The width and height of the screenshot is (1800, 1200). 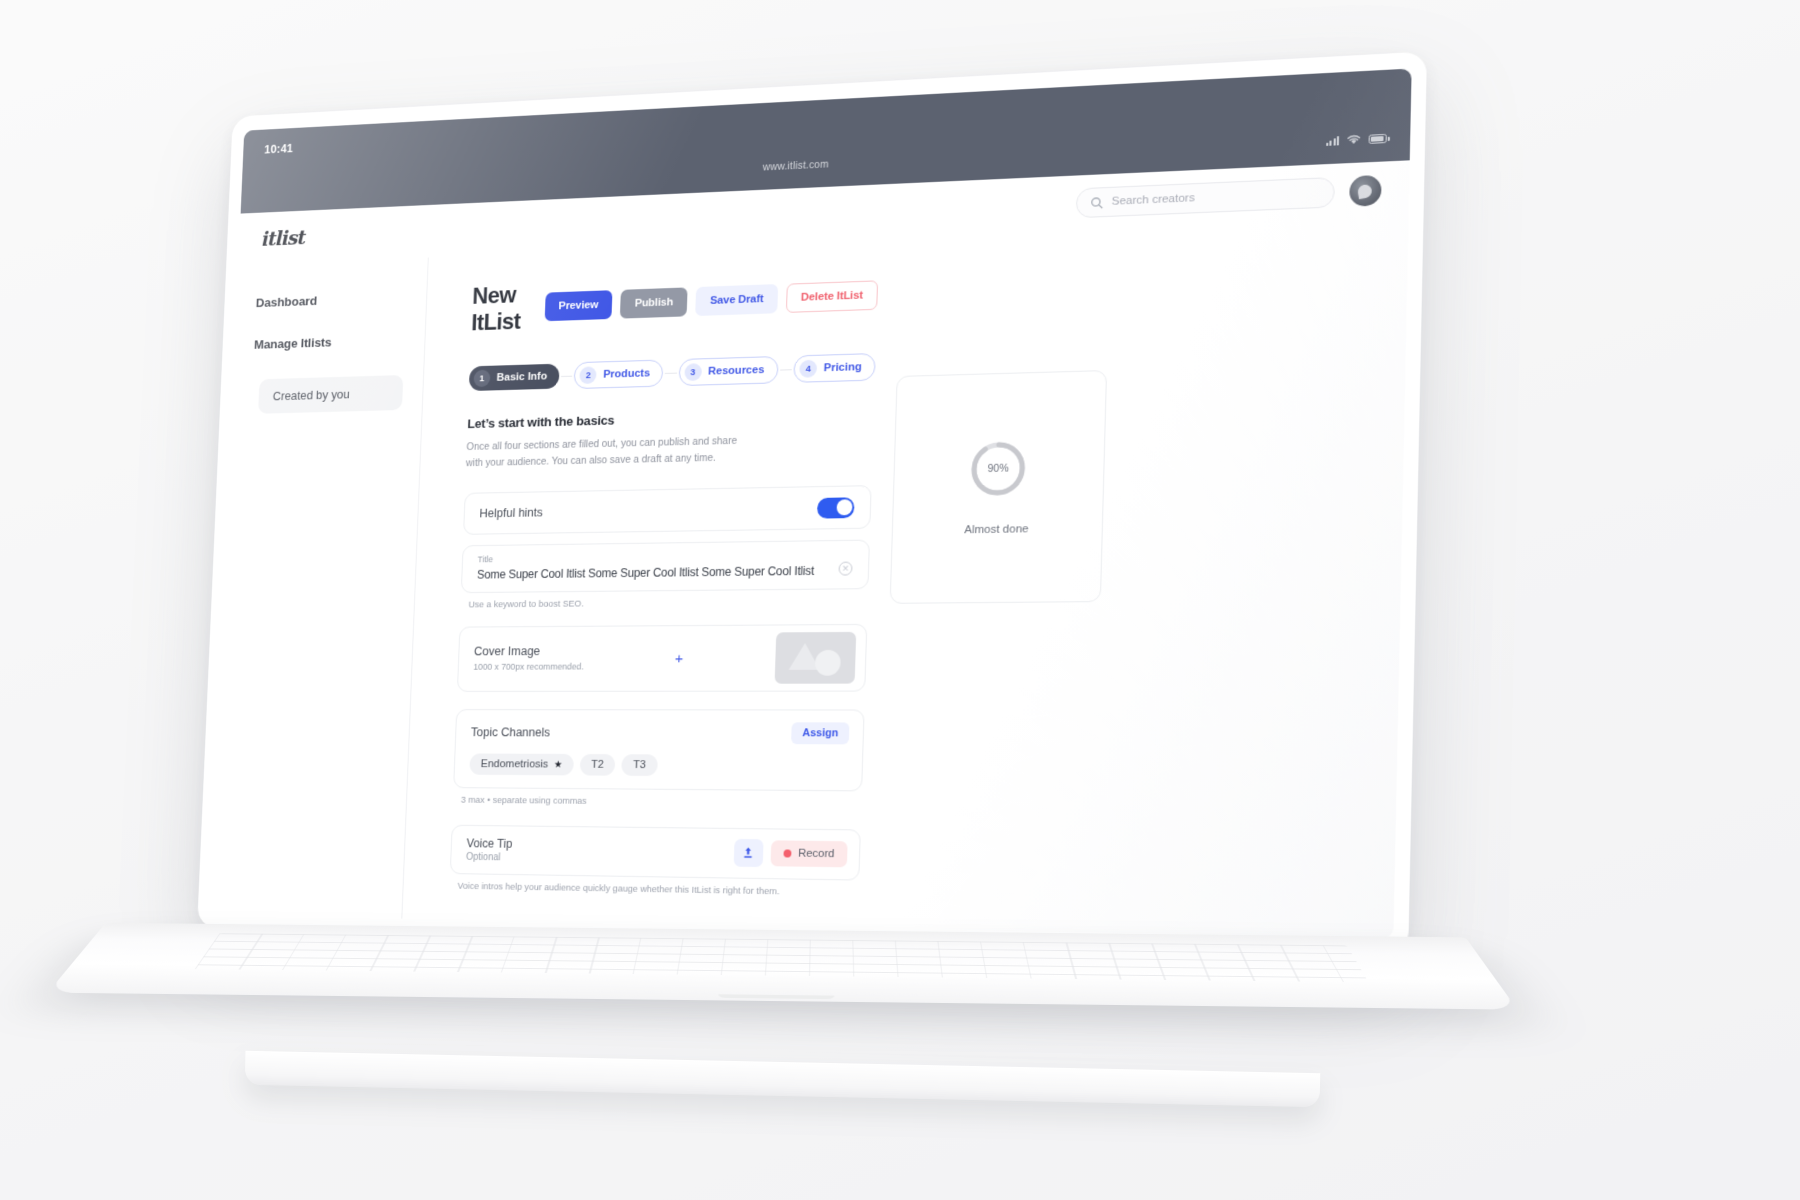 I want to click on topic-tag-label: T2, so click(x=598, y=764).